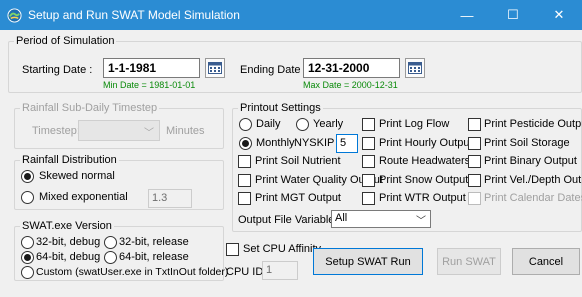 The width and height of the screenshot is (582, 297). I want to click on print-vel-depth-label: Print Vel./Depth Output, so click(533, 180).